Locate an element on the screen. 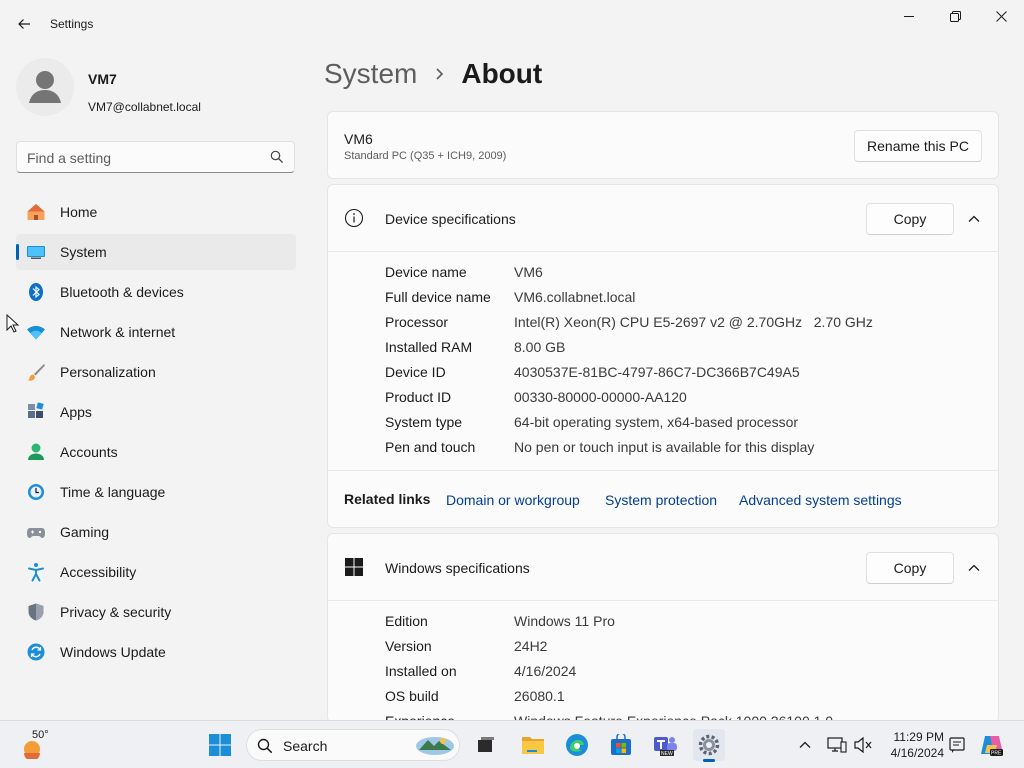  domain-workgroup-link: Domain or workgroup is located at coordinates (513, 500).